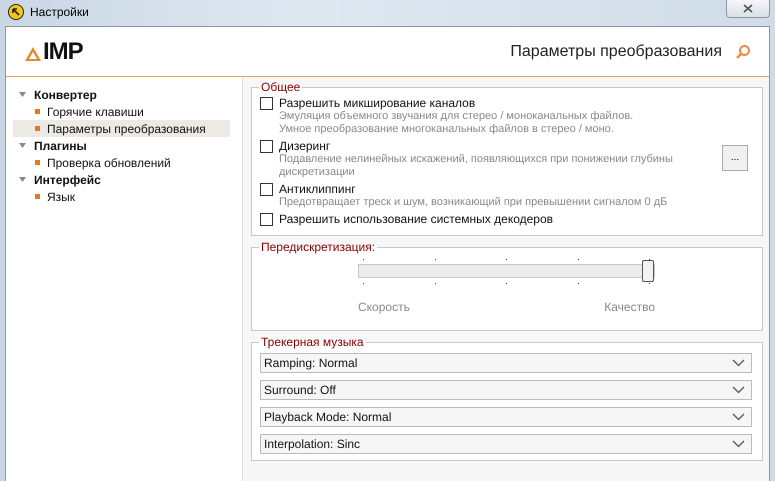 The image size is (775, 481). Describe the element at coordinates (59, 12) in the screenshot. I see `window-title: Настройки` at that location.